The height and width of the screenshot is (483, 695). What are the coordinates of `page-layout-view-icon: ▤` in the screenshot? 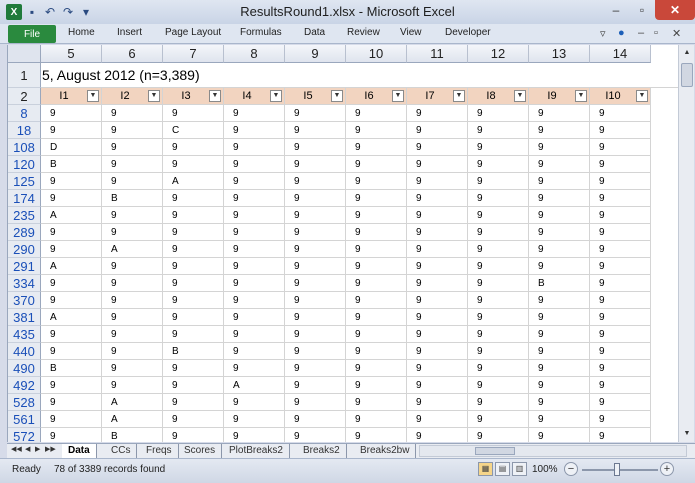 It's located at (502, 469).